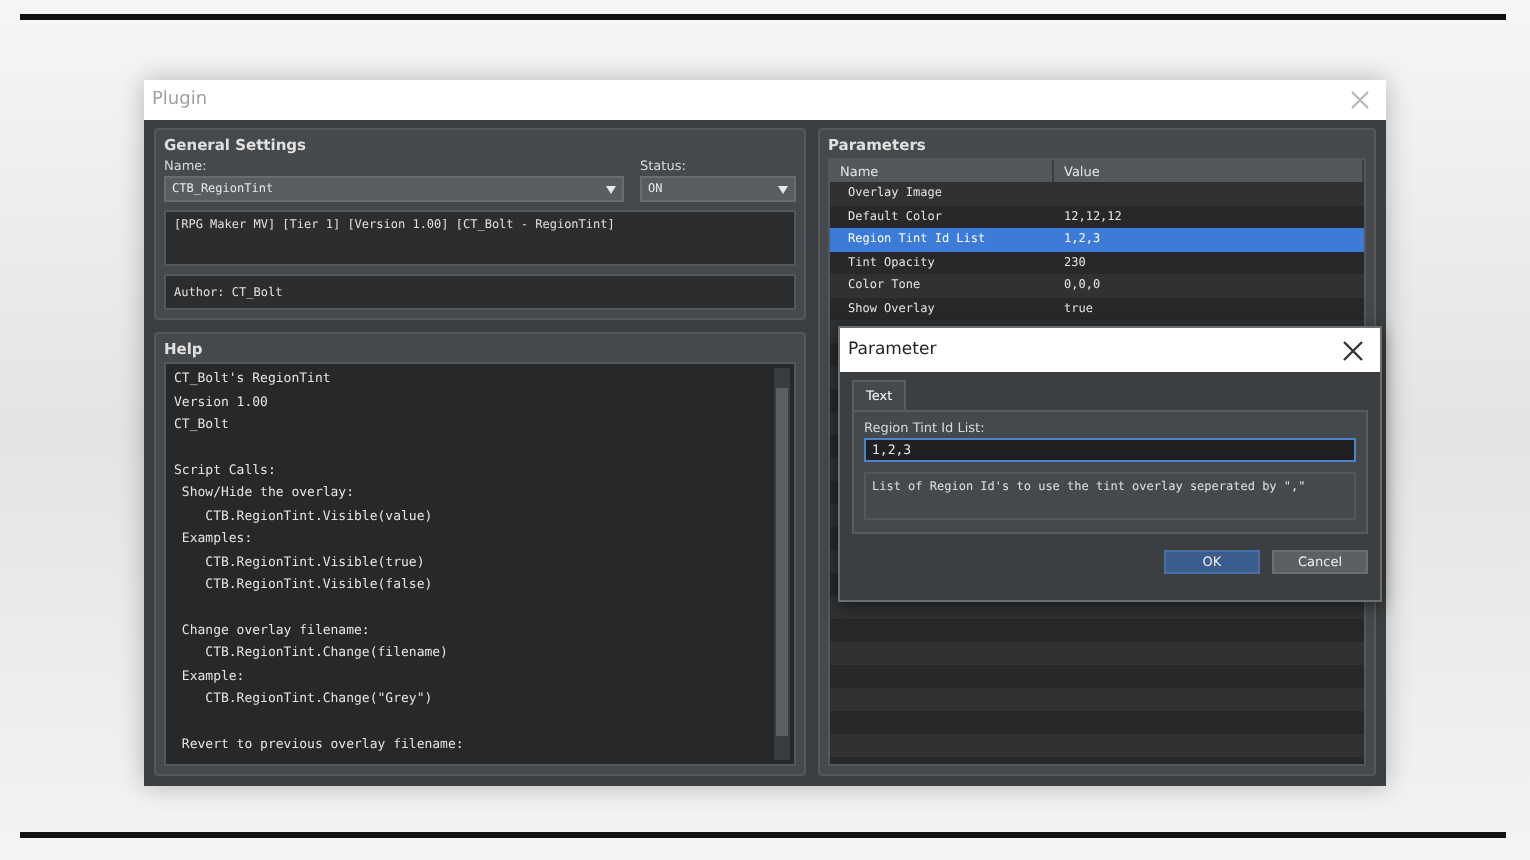  I want to click on dialog-title: Parameter, so click(892, 350).